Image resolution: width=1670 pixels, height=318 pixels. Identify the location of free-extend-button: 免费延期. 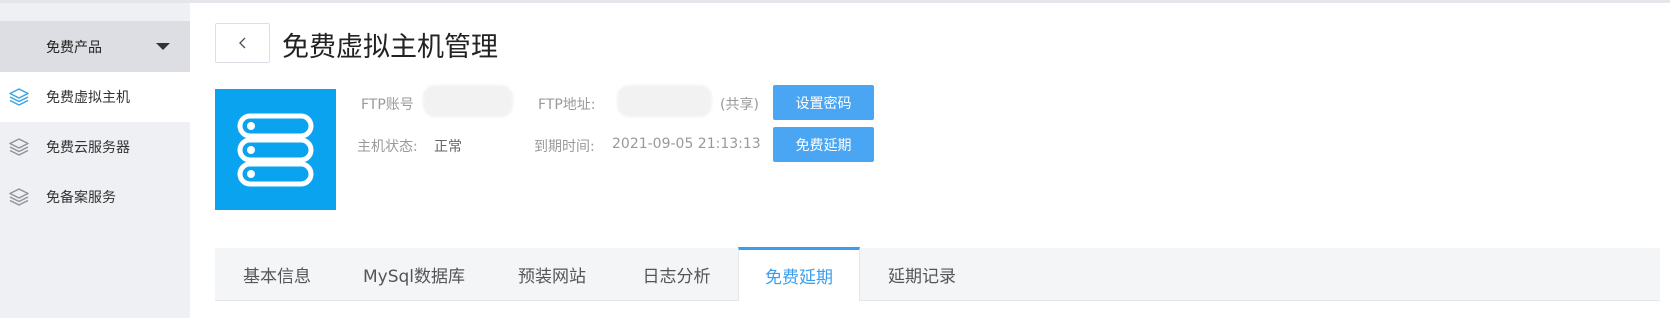
(823, 144).